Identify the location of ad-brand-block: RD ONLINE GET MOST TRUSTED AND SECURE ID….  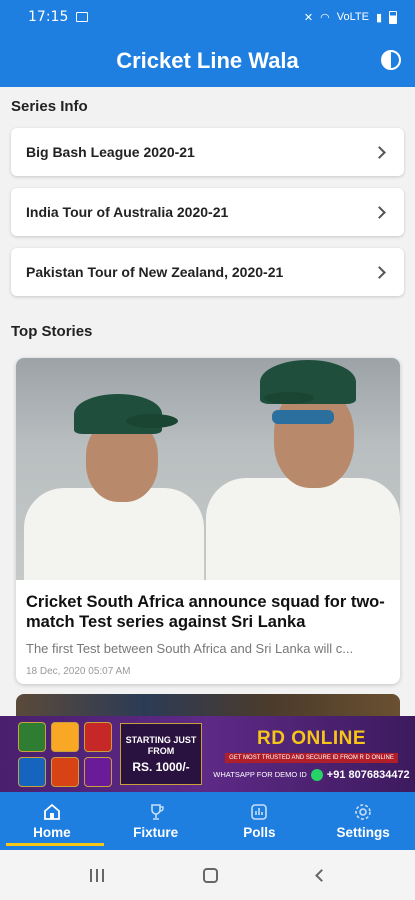
(308, 754).